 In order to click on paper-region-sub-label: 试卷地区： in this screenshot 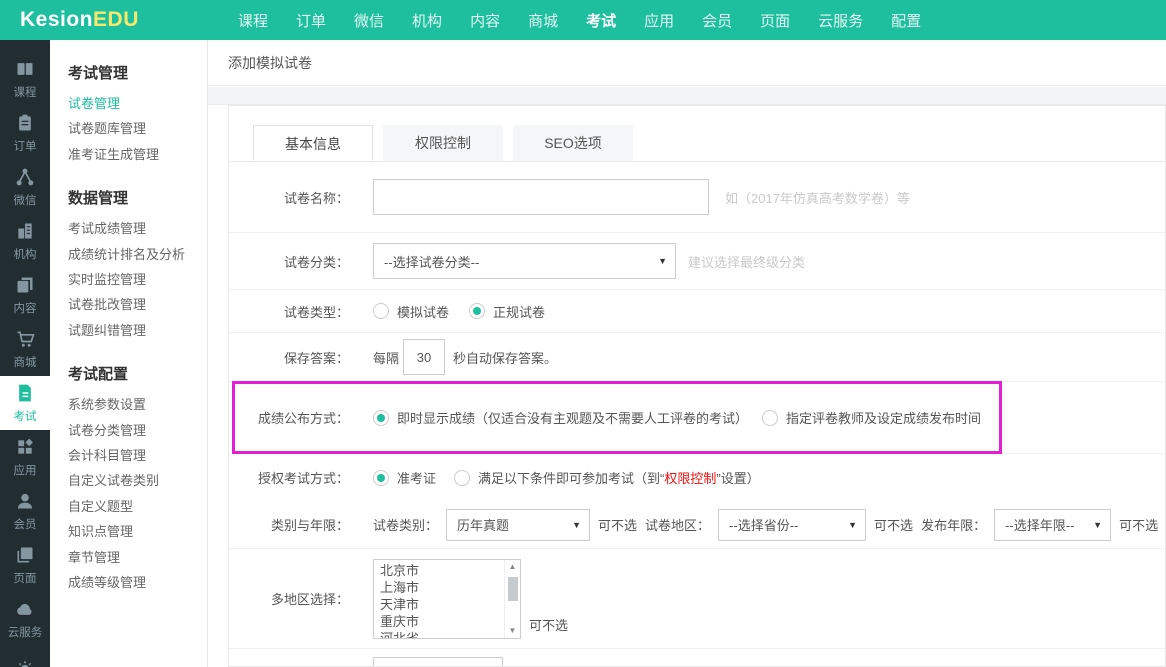, I will do `click(678, 525)`.